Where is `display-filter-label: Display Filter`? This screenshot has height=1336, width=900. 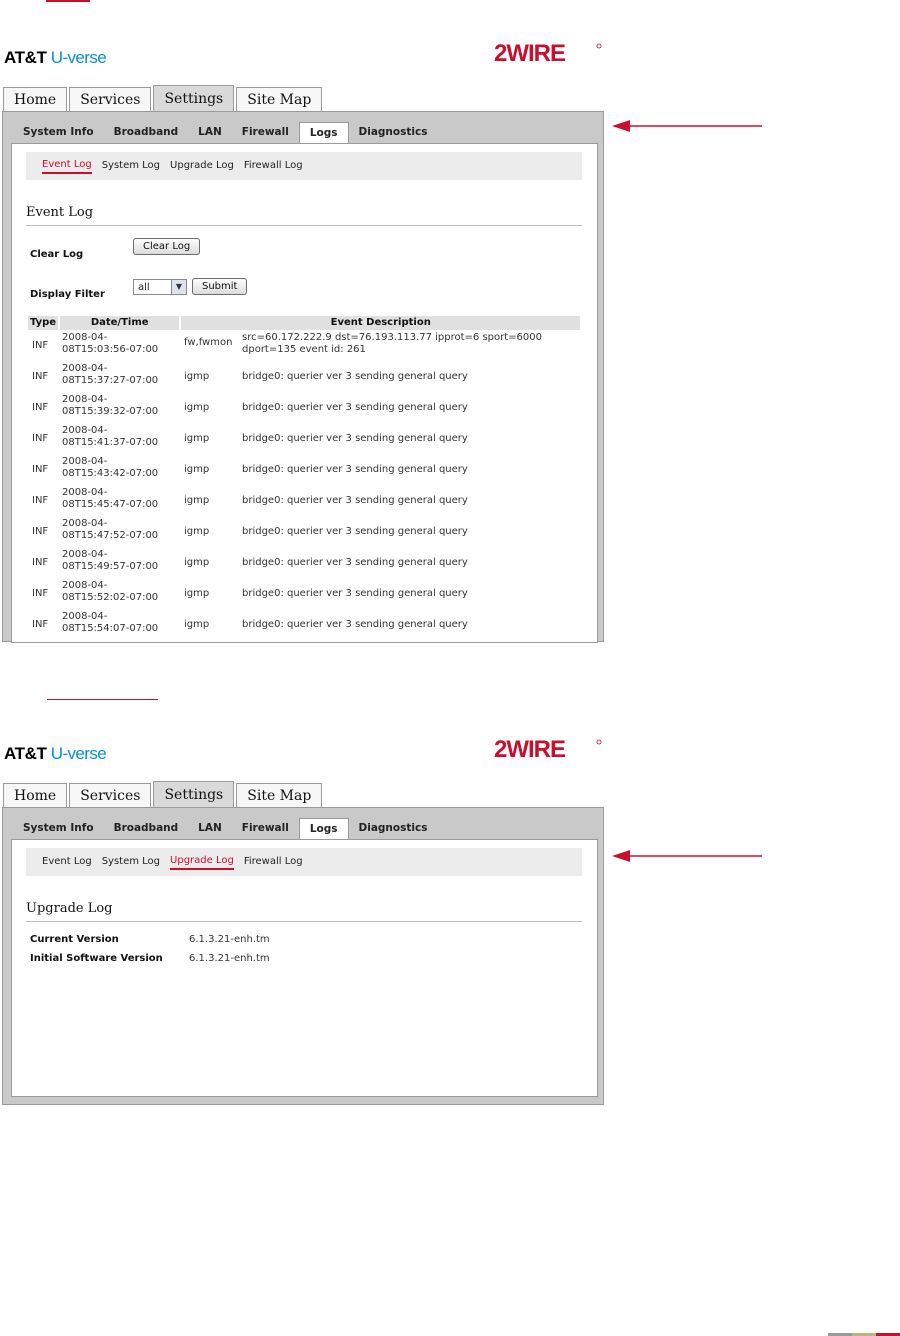
display-filter-label: Display Filter is located at coordinates (67, 294).